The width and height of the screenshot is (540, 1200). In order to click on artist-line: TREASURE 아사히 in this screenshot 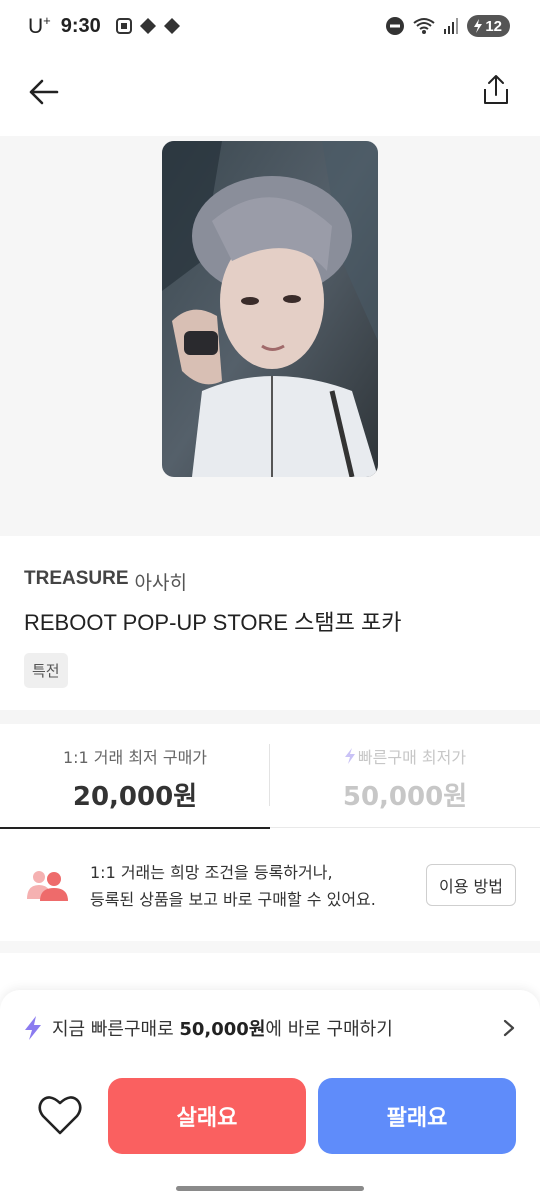, I will do `click(270, 581)`.